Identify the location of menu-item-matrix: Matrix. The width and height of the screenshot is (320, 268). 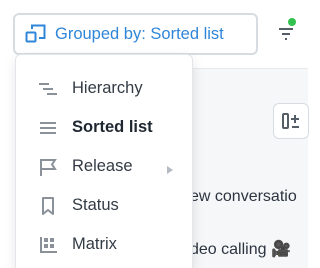
(104, 244).